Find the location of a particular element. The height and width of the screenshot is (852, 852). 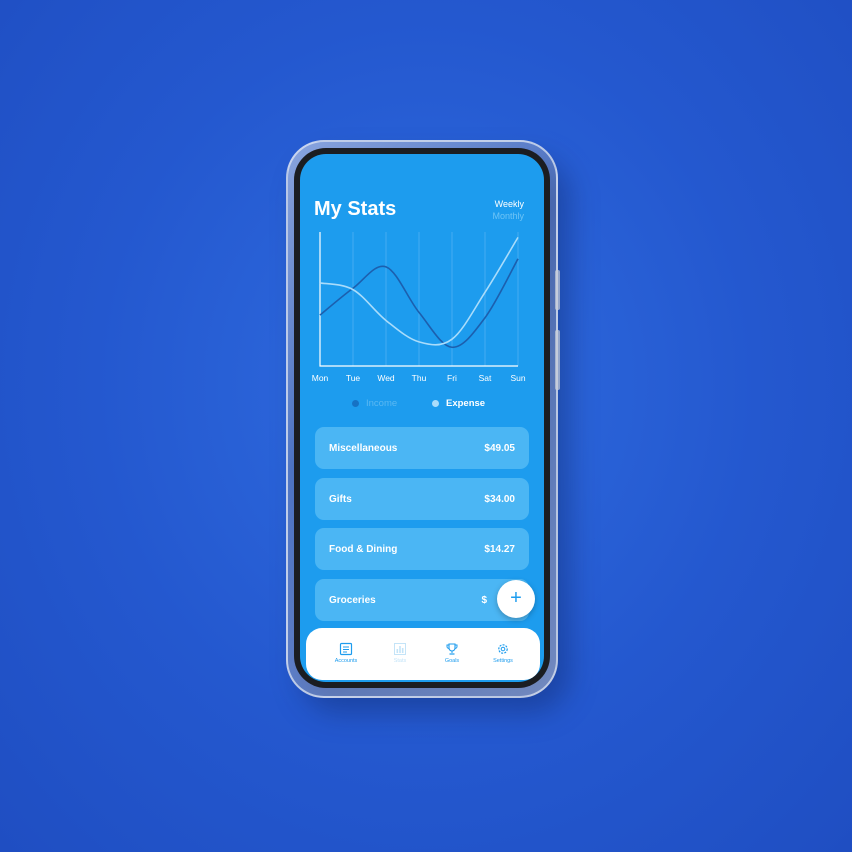

nav-accounts-label: Accounts is located at coordinates (346, 661).